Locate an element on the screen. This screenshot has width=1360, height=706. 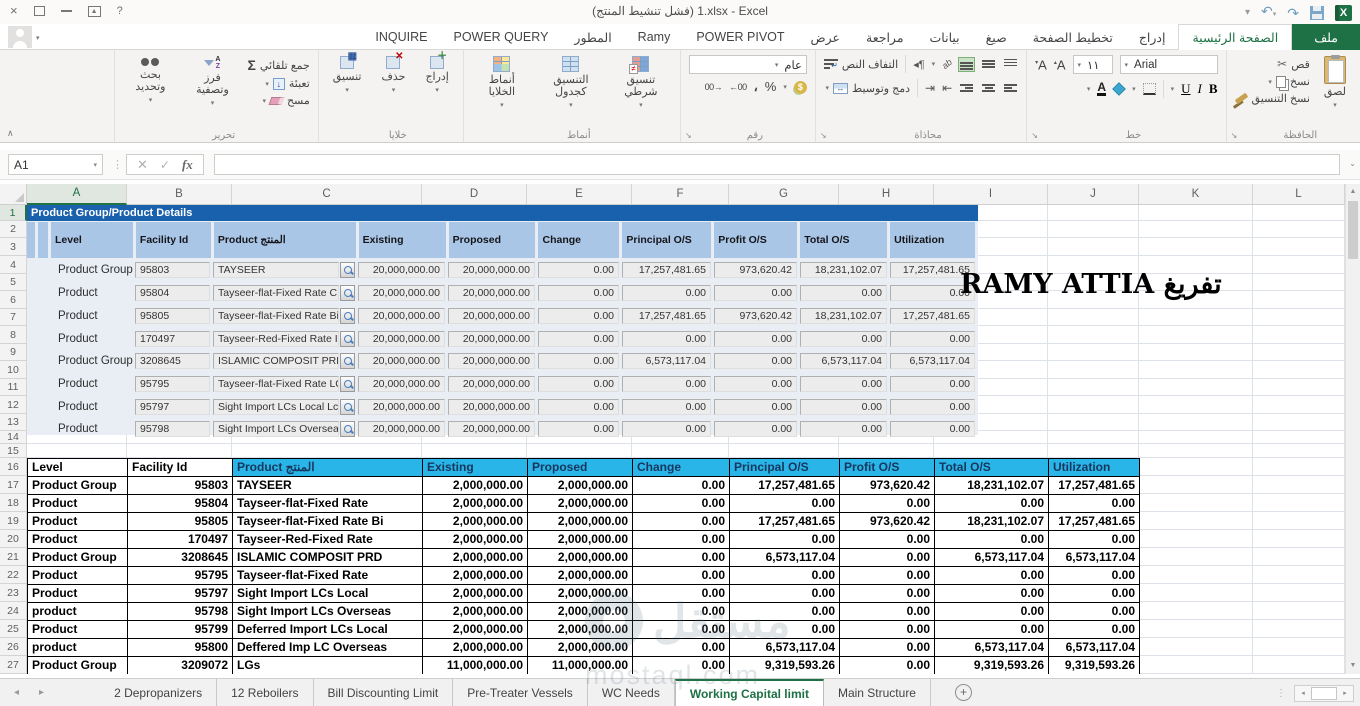
number-dialog-launcher-icon: ↘ is located at coordinates (688, 135).